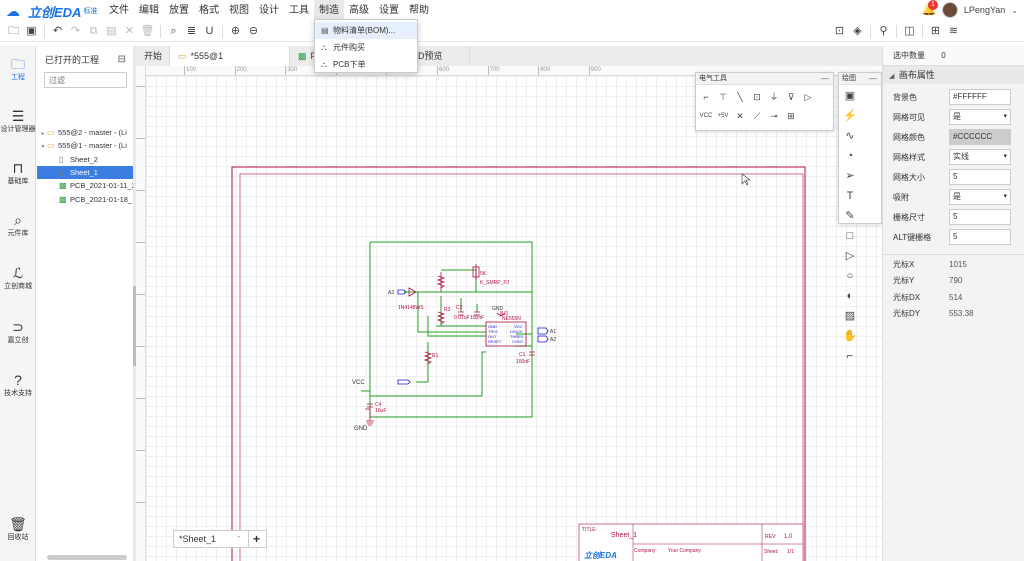  Describe the element at coordinates (242, 539) in the screenshot. I see `chevron-up-icon: ⌃` at that location.